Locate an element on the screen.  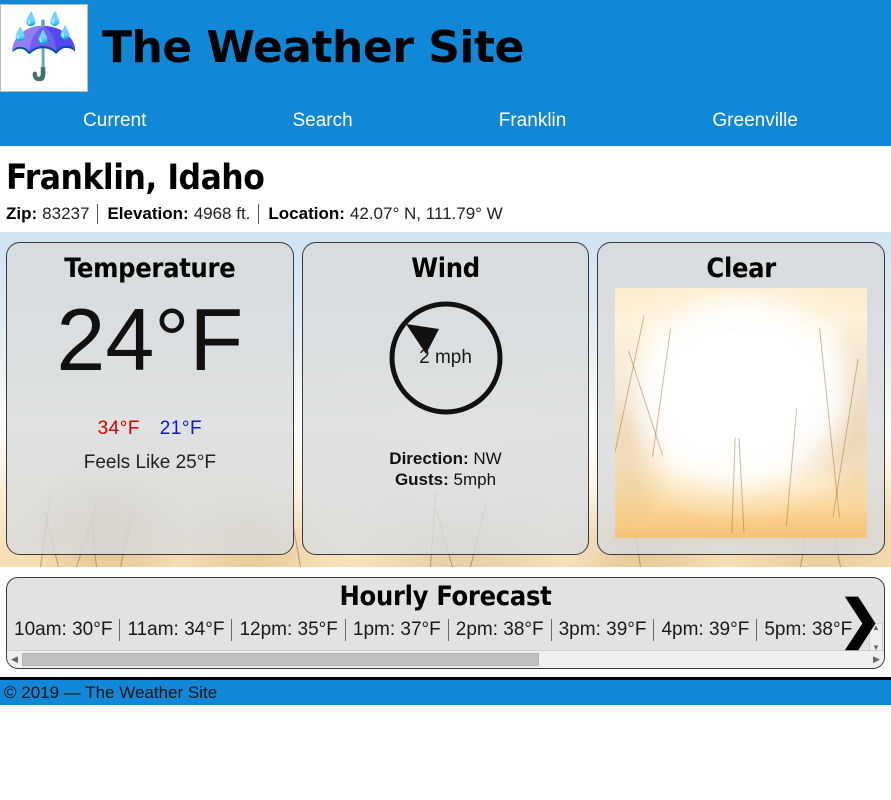
site-footer: © 2019 — The Weather Site is located at coordinates (445, 691).